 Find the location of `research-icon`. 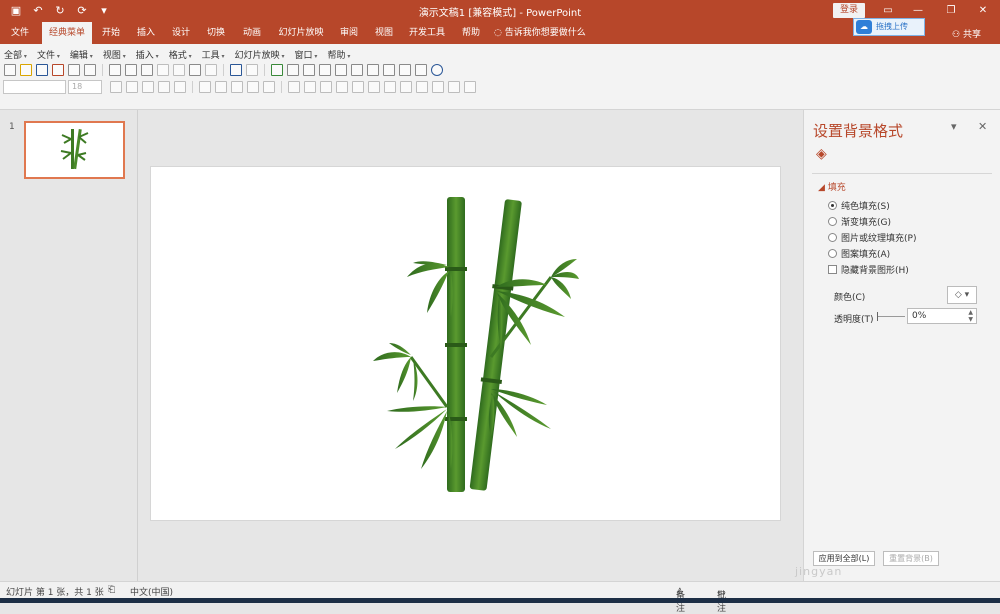

research-icon is located at coordinates (147, 70).